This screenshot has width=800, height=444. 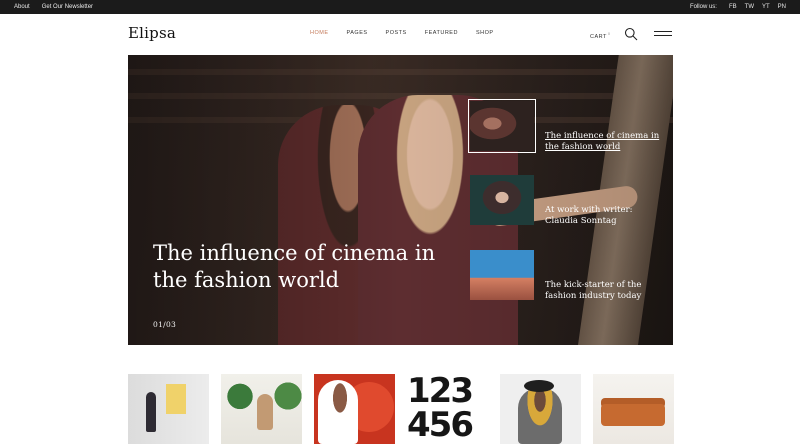 What do you see at coordinates (441, 33) in the screenshot?
I see `nav-item-featured: FEATURED` at bounding box center [441, 33].